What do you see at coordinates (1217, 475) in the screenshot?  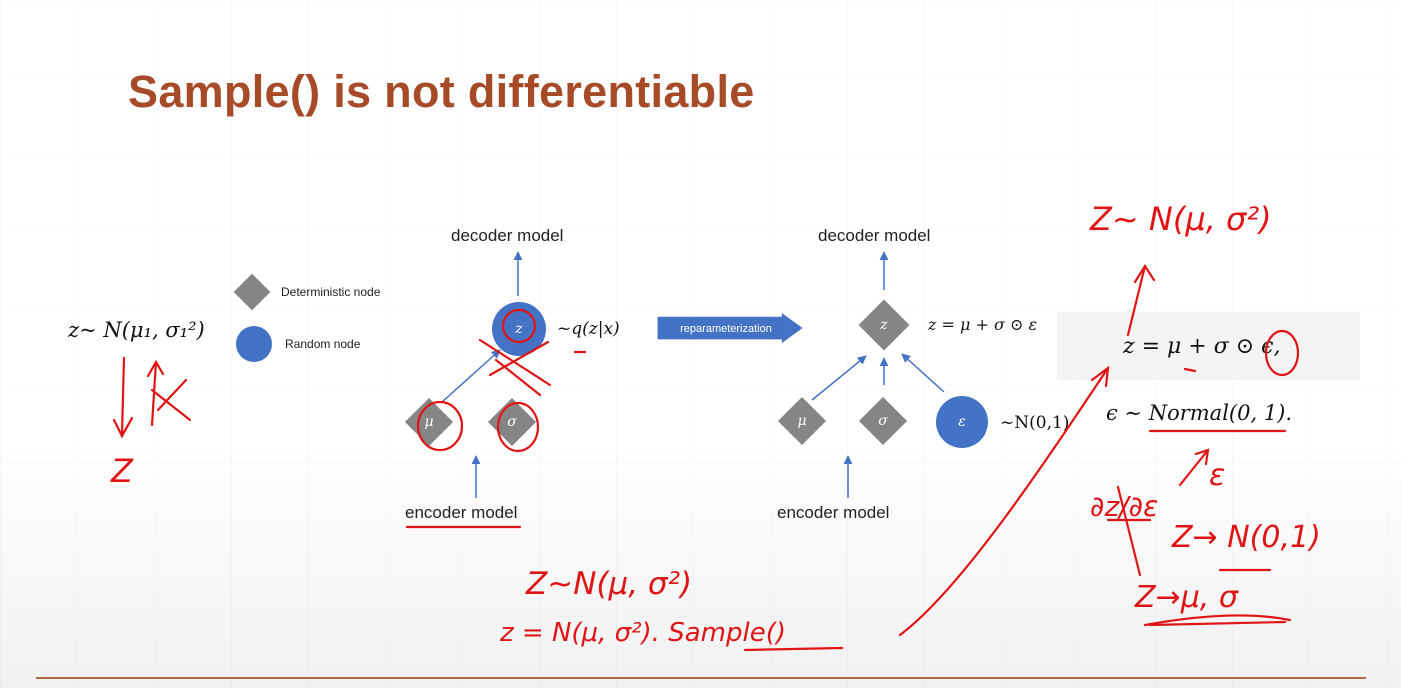 I see `handwriting-eps-note: ε` at bounding box center [1217, 475].